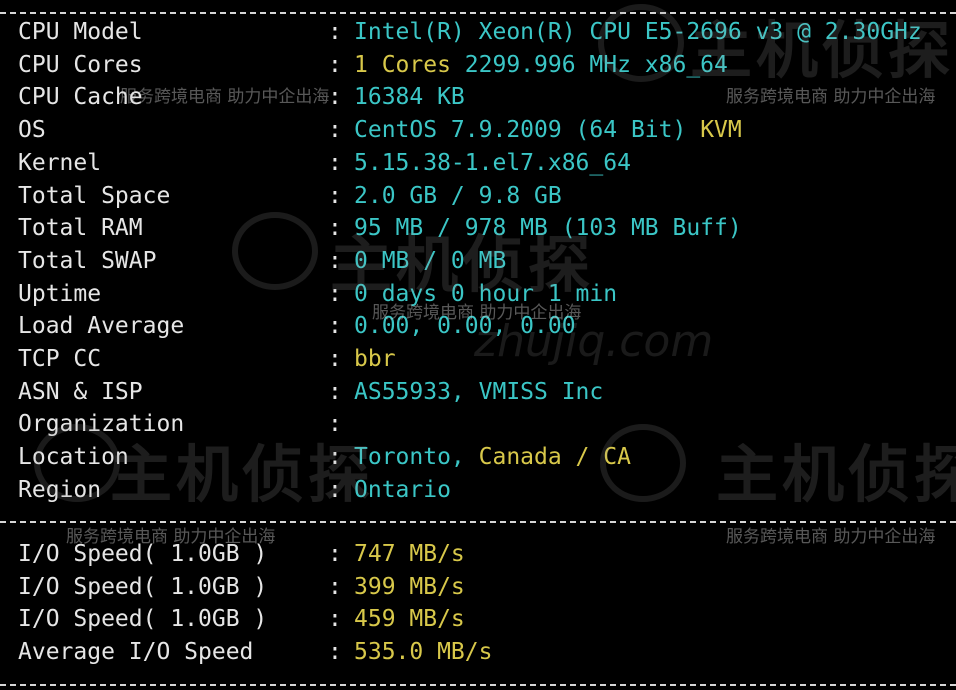 Image resolution: width=956 pixels, height=690 pixels. I want to click on info-label: CPU Model, so click(80, 32).